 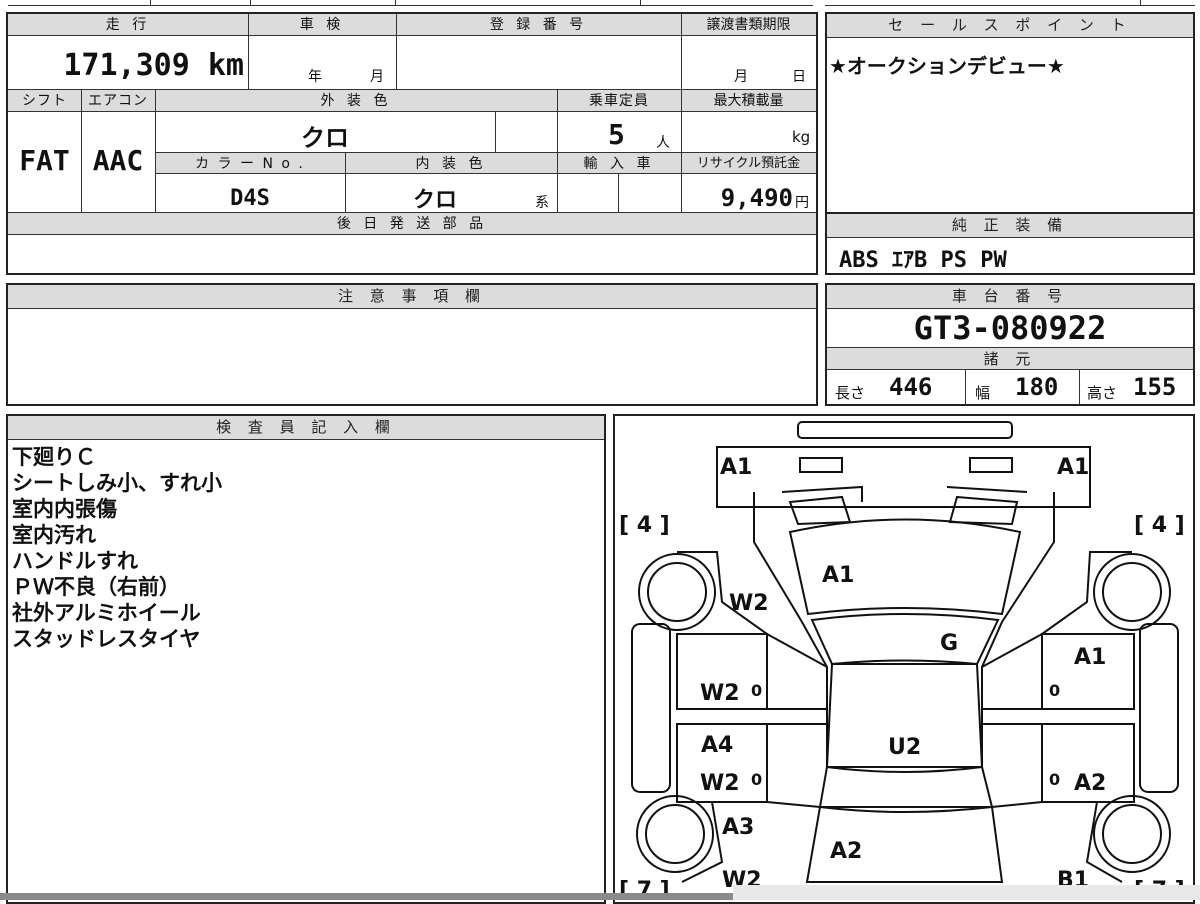 I want to click on mark-zero-rf: 0, so click(x=1054, y=690).